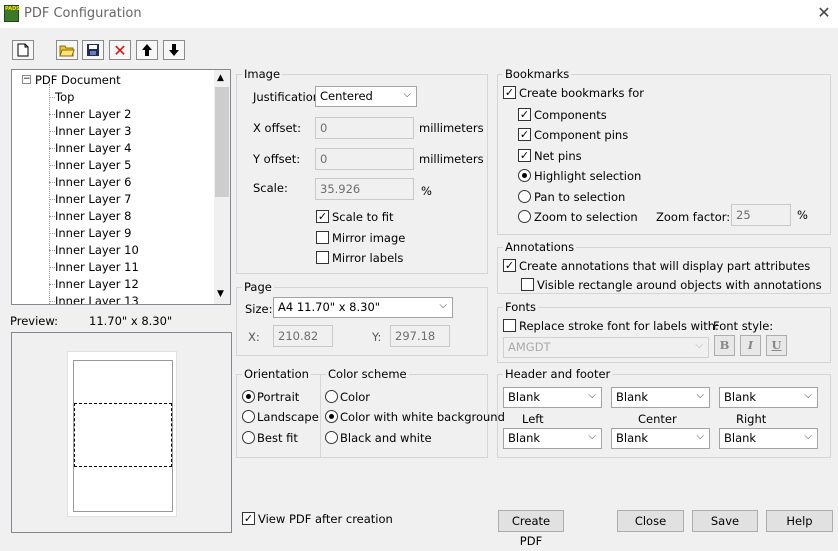 The height and width of the screenshot is (551, 838). Describe the element at coordinates (799, 521) in the screenshot. I see `help-button: Help` at that location.